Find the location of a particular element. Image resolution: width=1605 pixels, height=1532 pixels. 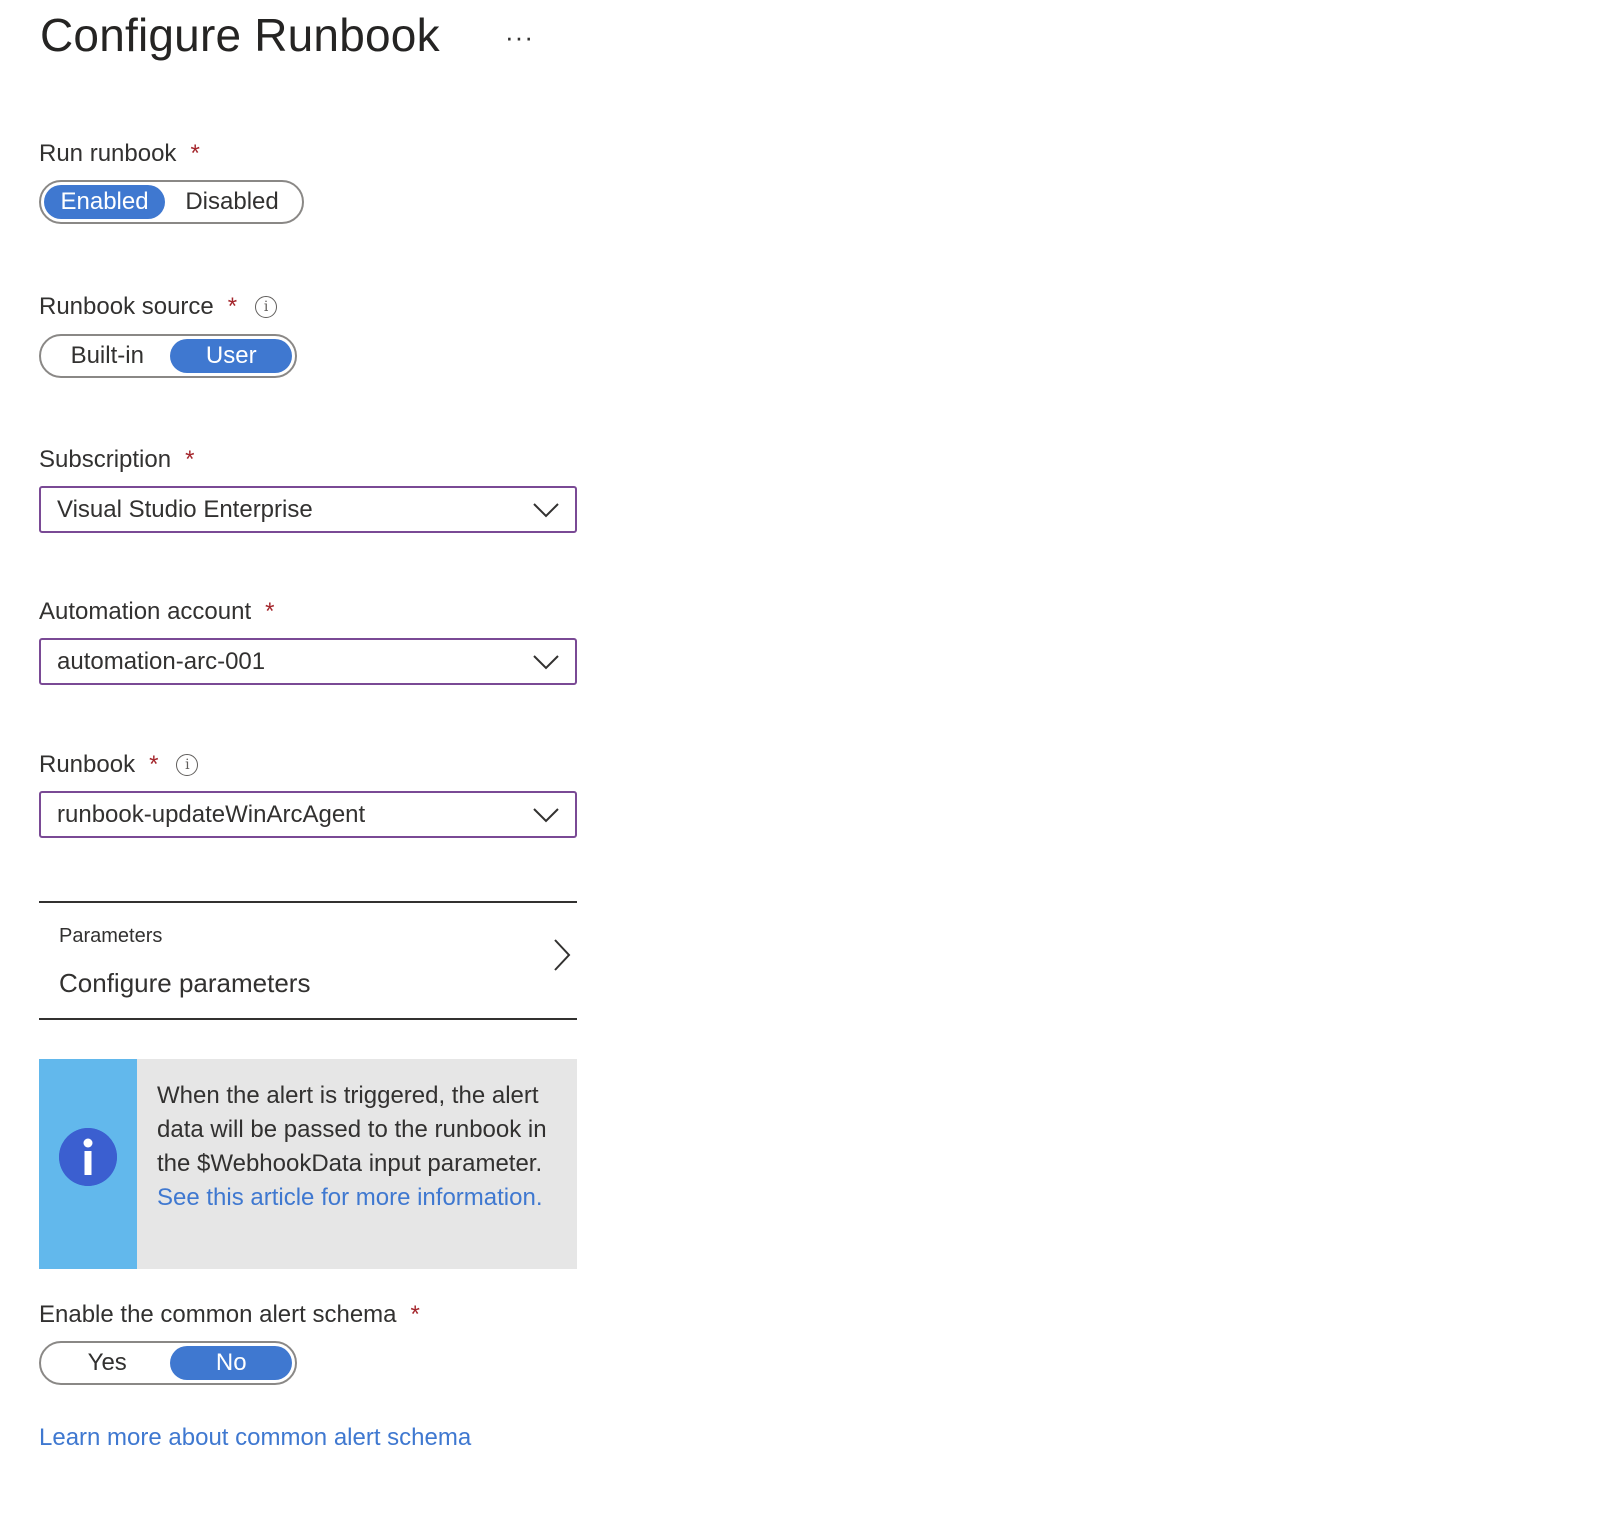

run-runbook-option-disabled: Disabled is located at coordinates (232, 202).